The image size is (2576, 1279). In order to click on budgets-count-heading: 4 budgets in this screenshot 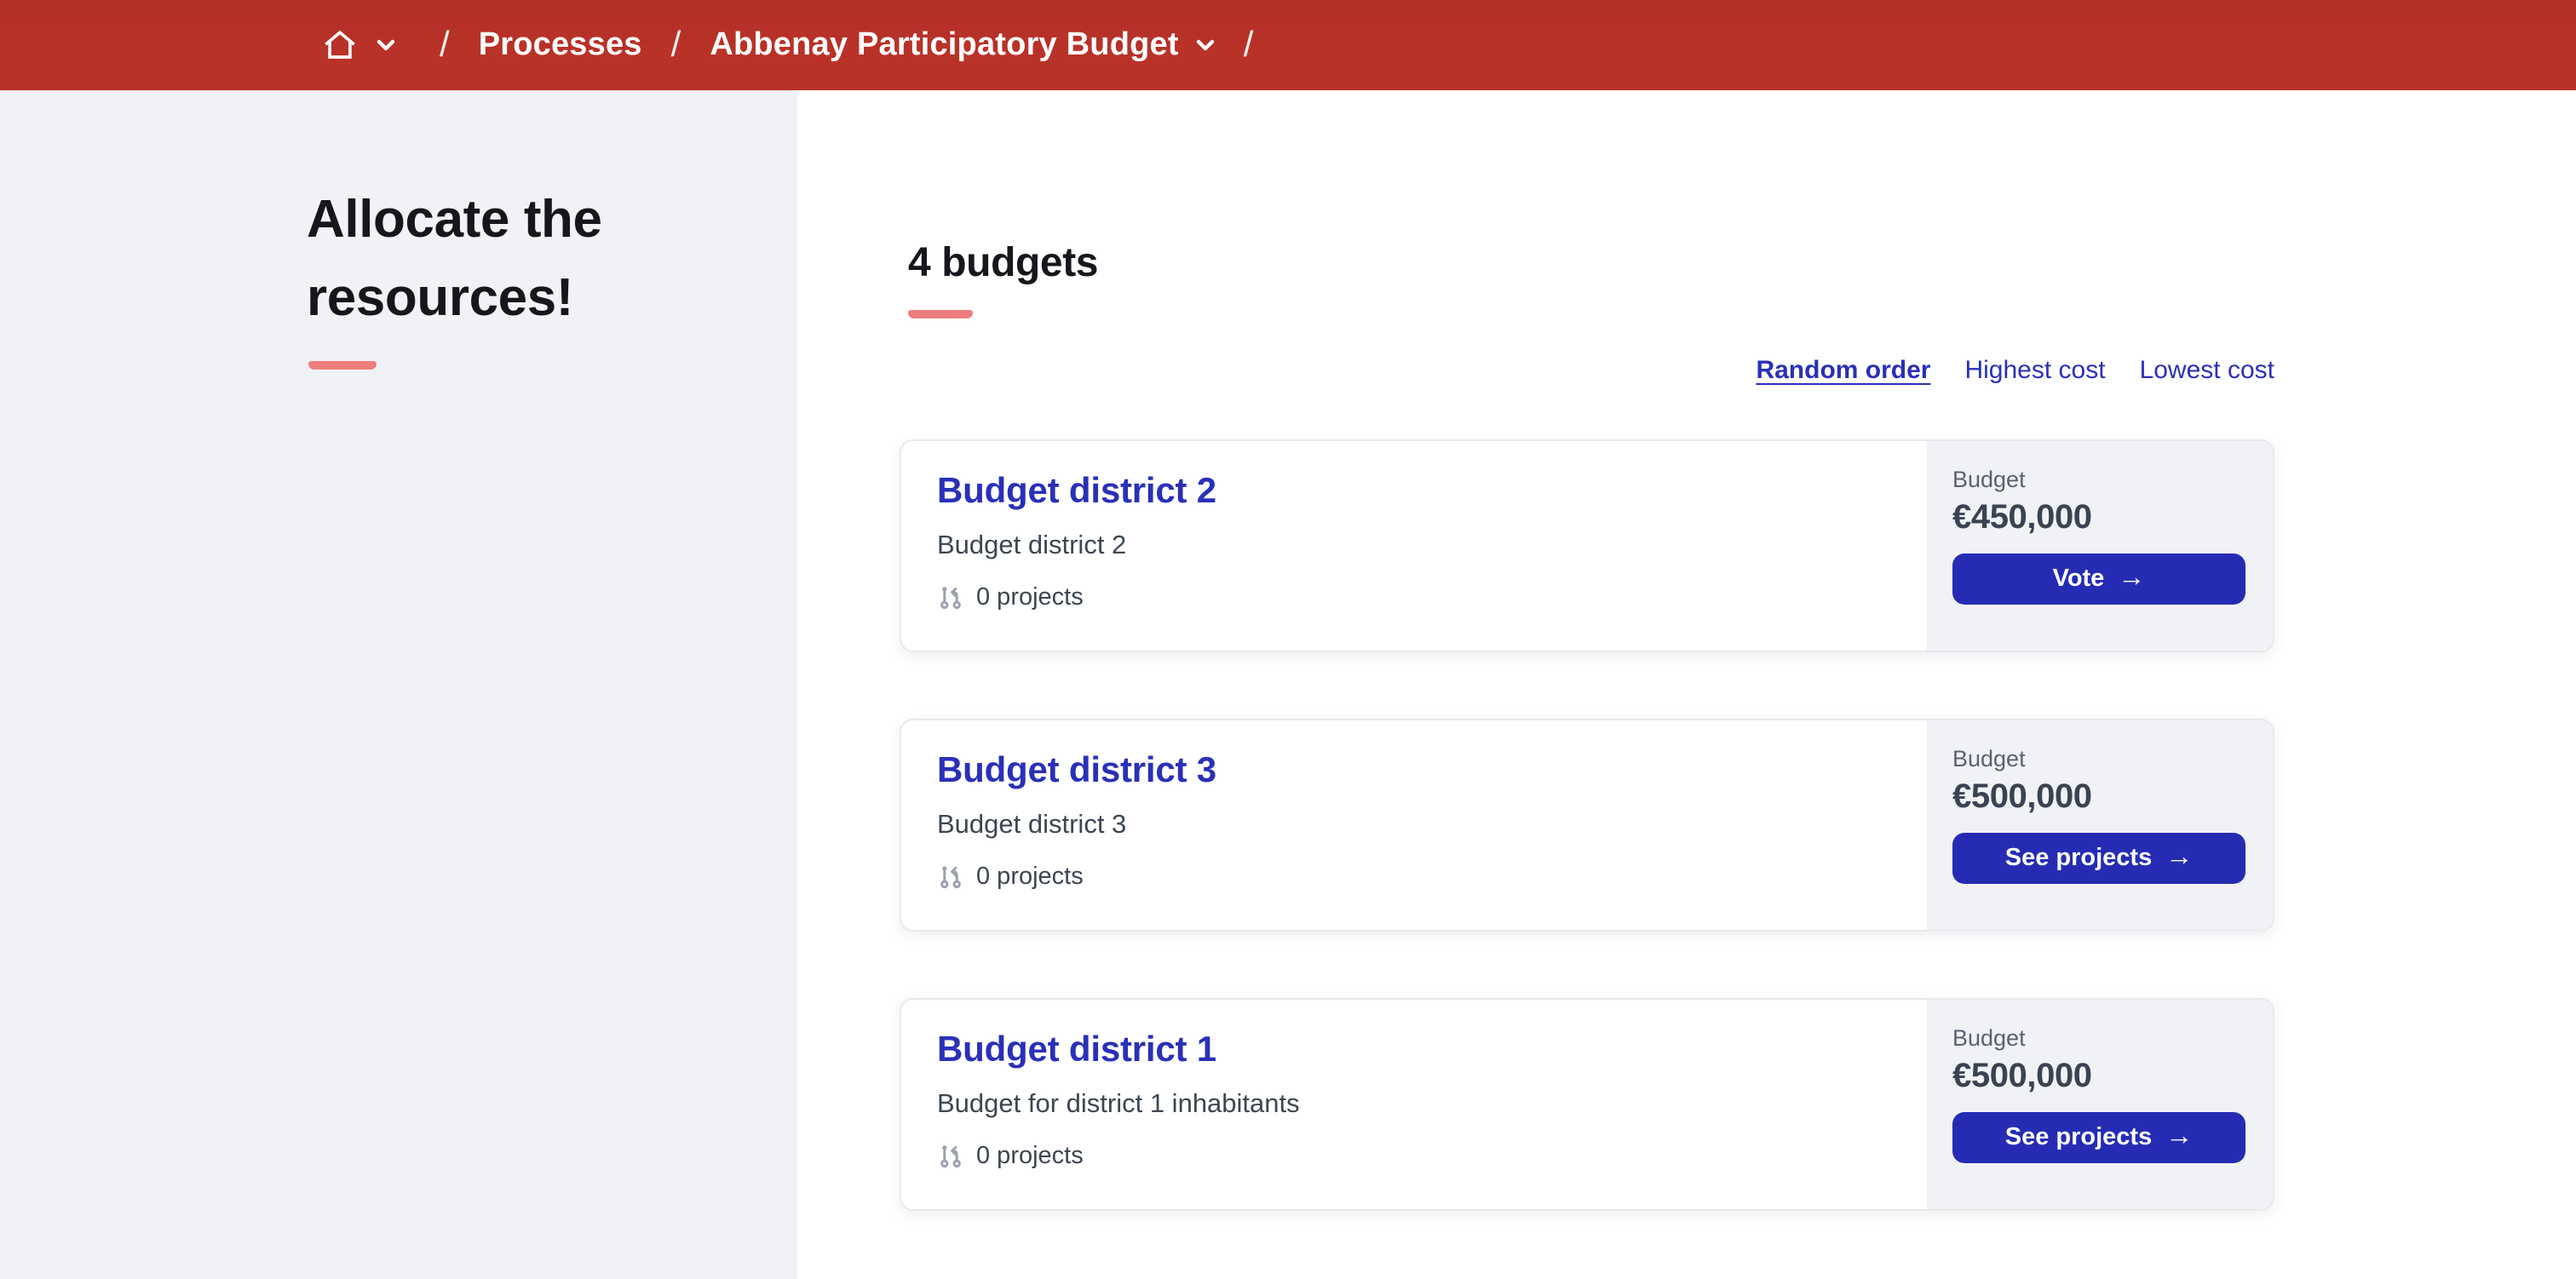, I will do `click(1004, 263)`.